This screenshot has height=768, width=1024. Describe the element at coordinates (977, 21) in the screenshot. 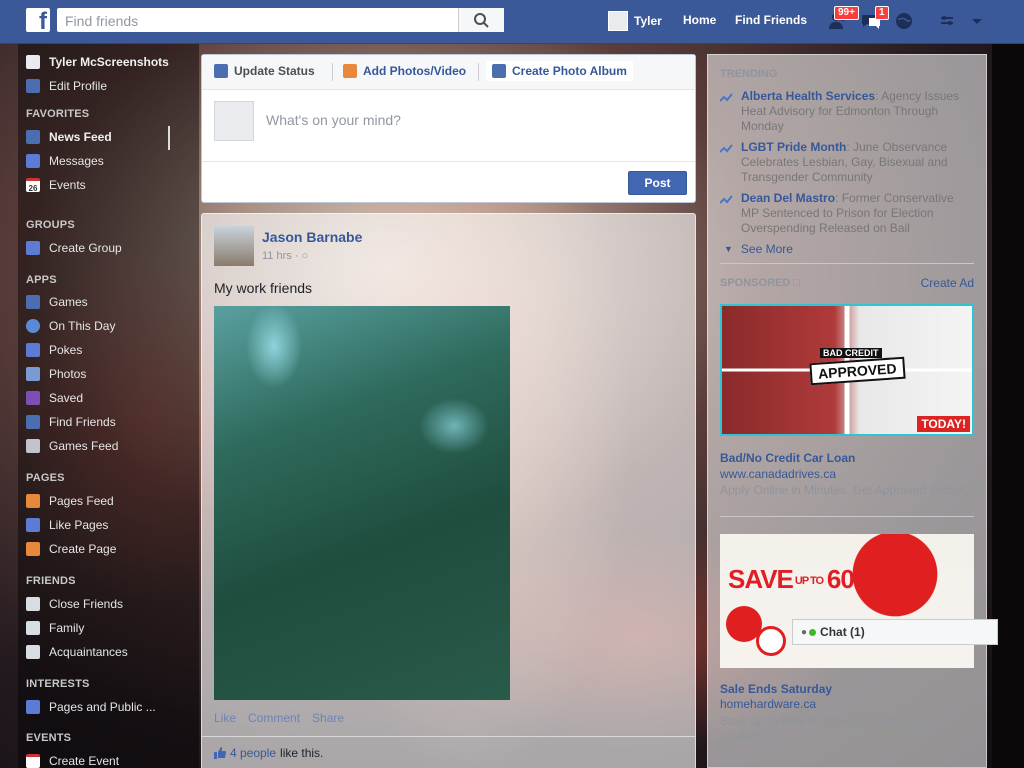

I see `account-menu-chevron-down-icon` at that location.